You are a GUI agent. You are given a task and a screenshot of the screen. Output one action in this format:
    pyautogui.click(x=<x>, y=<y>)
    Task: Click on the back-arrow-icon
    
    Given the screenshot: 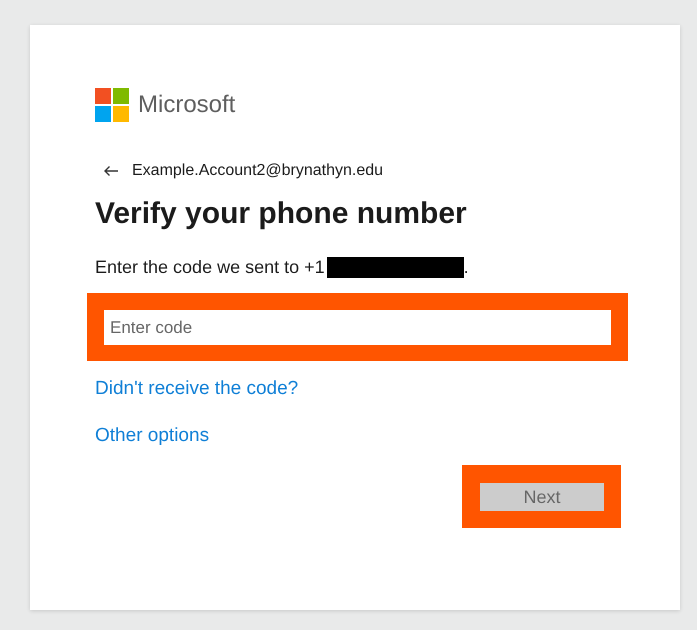 What is the action you would take?
    pyautogui.click(x=111, y=171)
    